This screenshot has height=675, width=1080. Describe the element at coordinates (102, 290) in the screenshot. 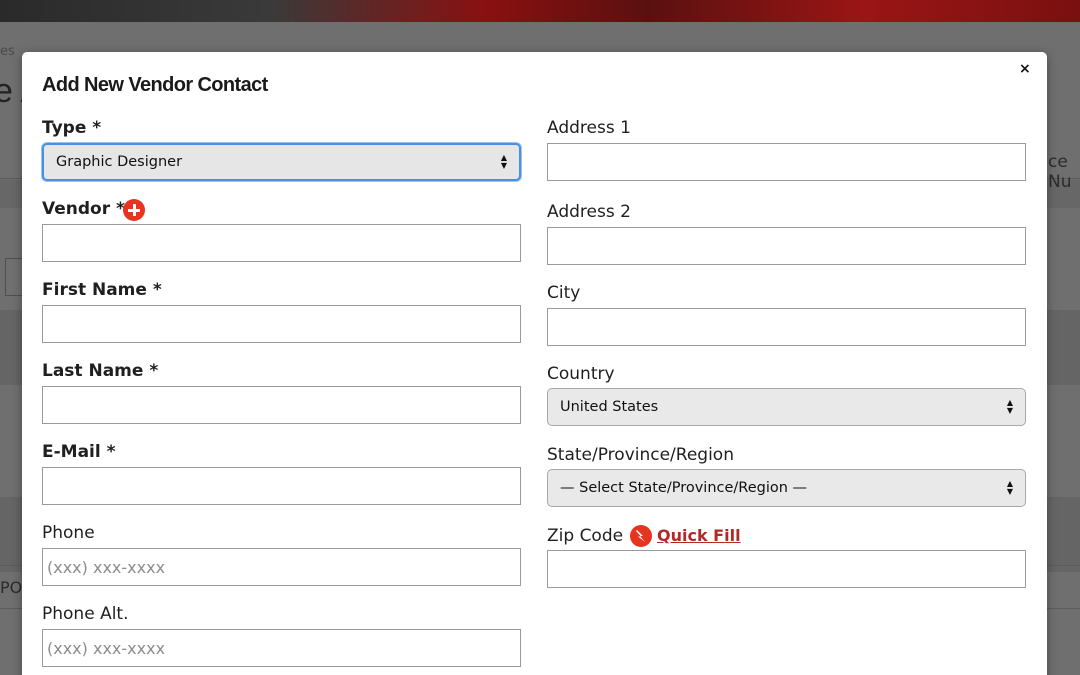

I see `first-name-label: First Name *` at that location.